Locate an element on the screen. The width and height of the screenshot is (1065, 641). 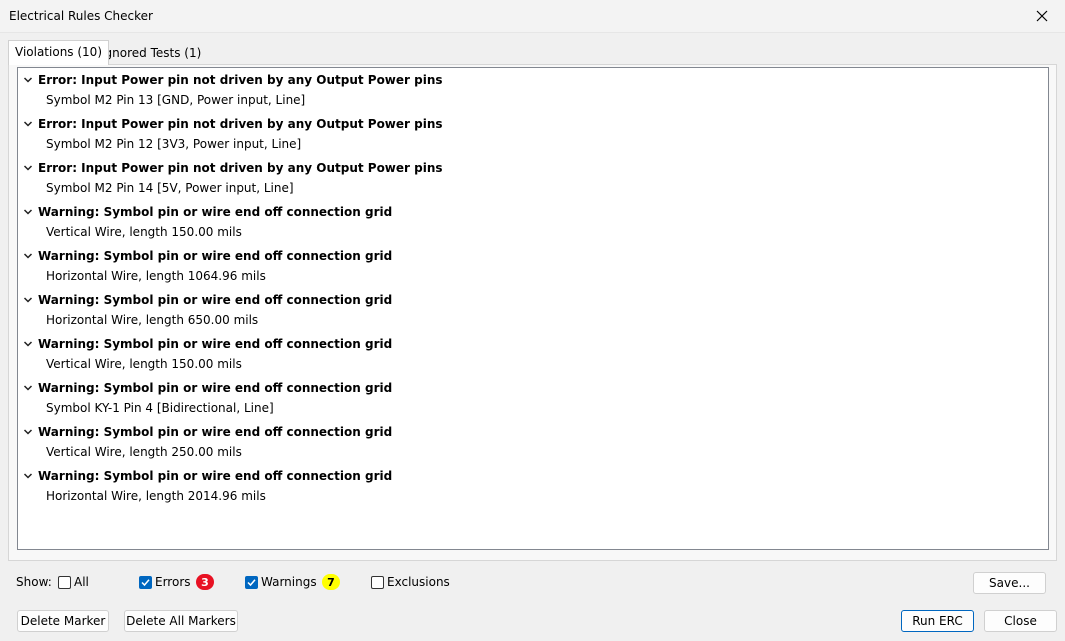
exclusions-checkbox is located at coordinates (377, 582).